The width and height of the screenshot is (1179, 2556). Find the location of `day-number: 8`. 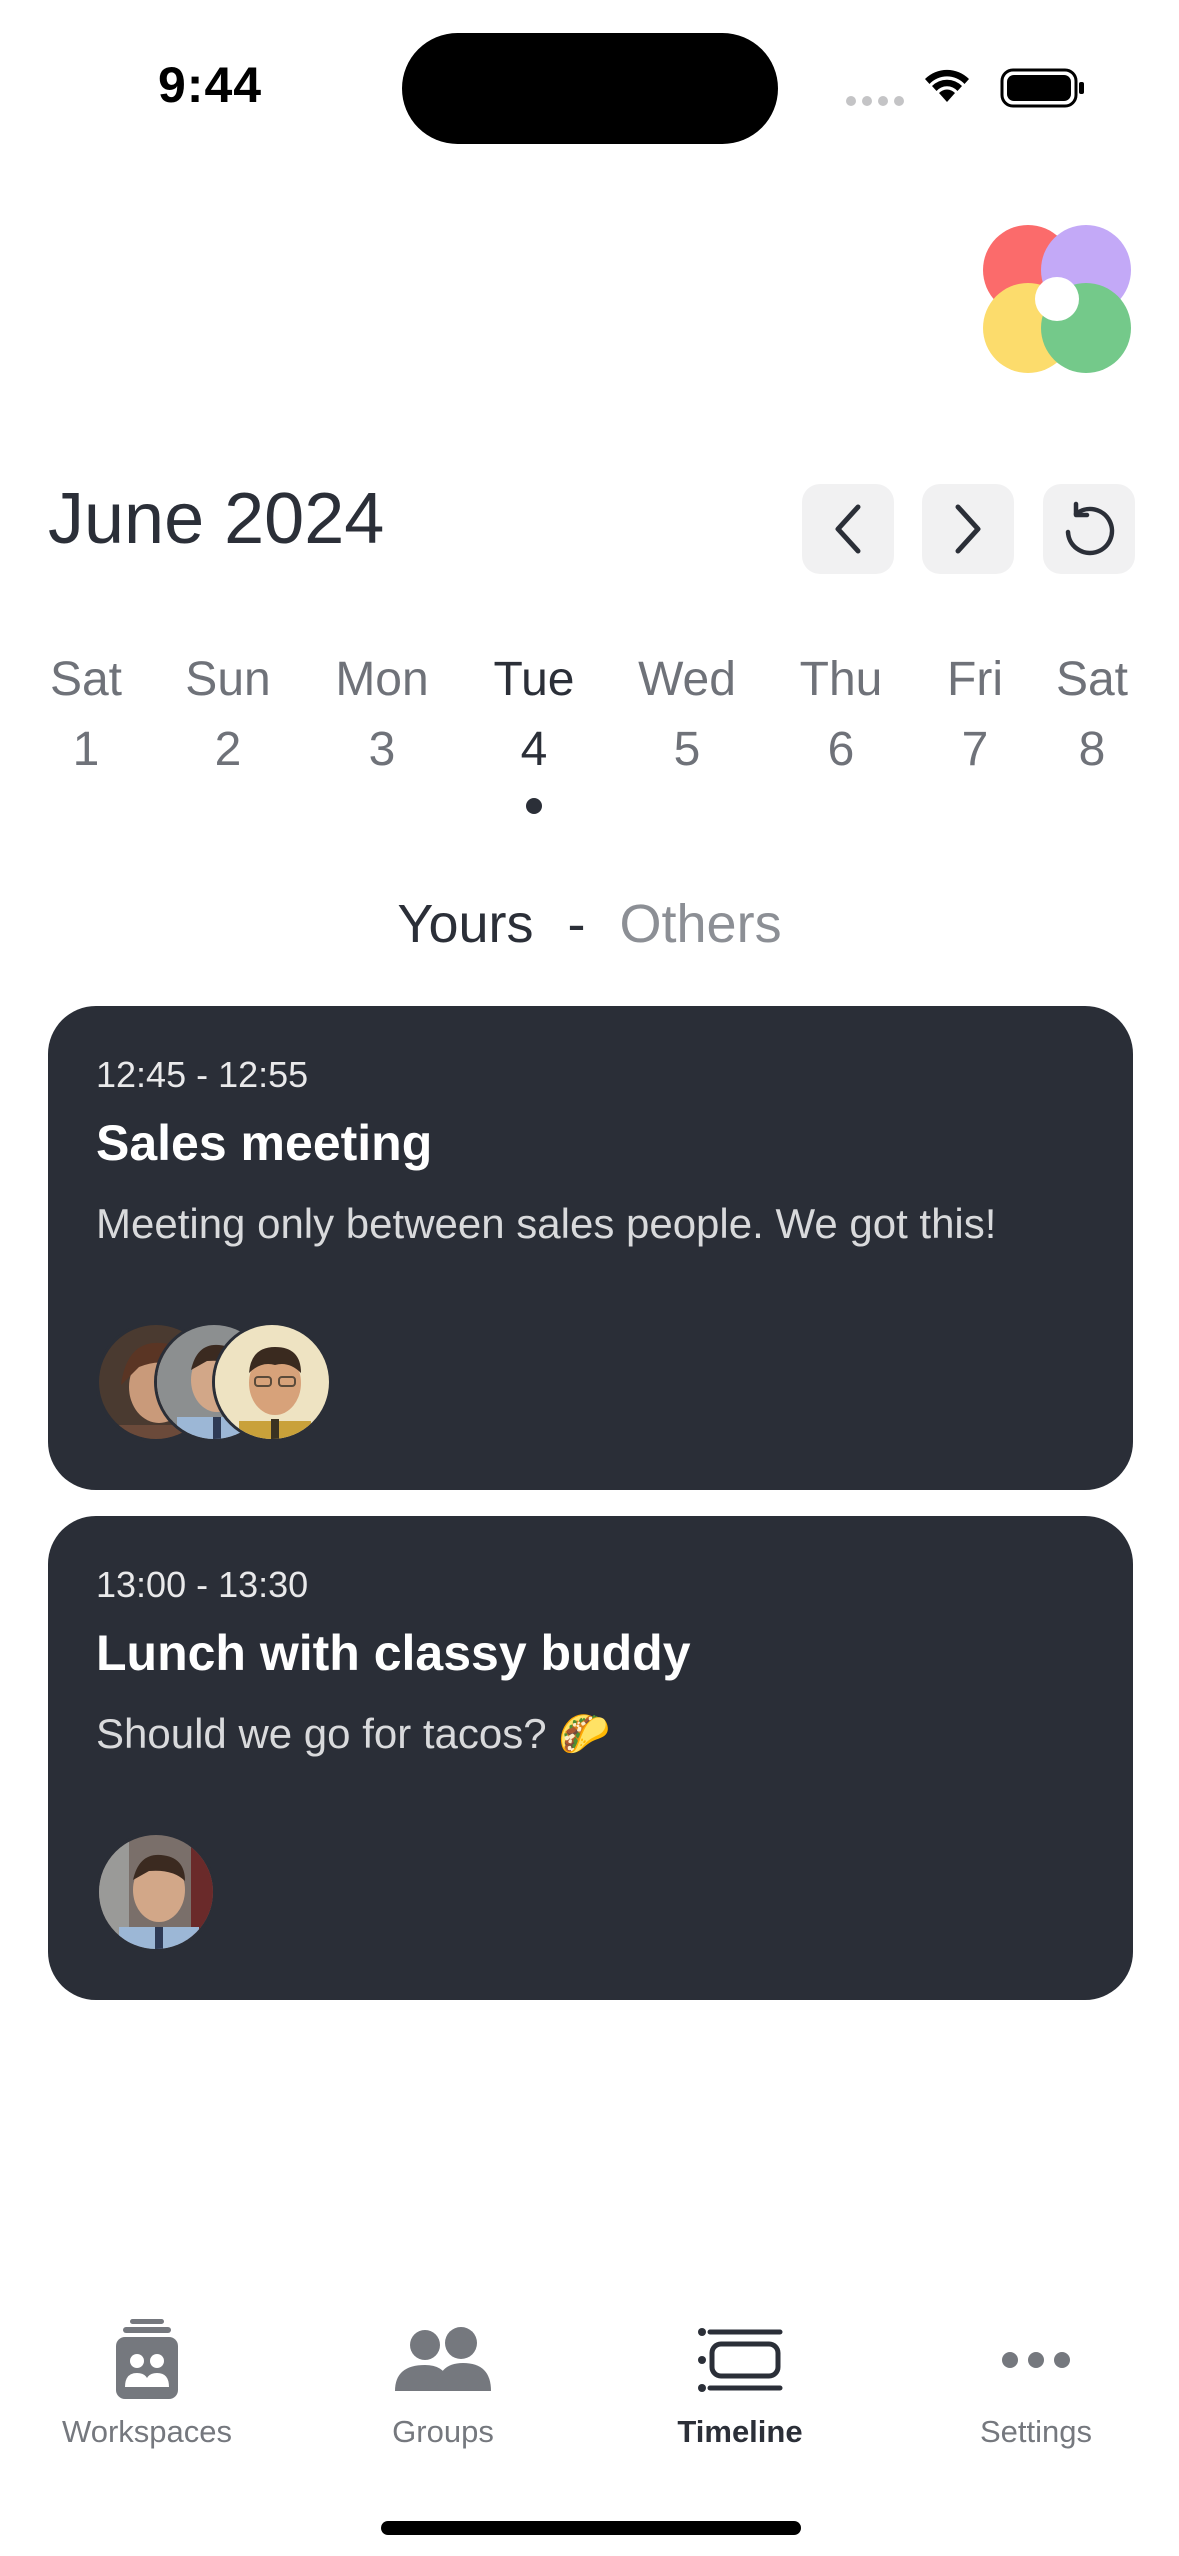

day-number: 8 is located at coordinates (1092, 749).